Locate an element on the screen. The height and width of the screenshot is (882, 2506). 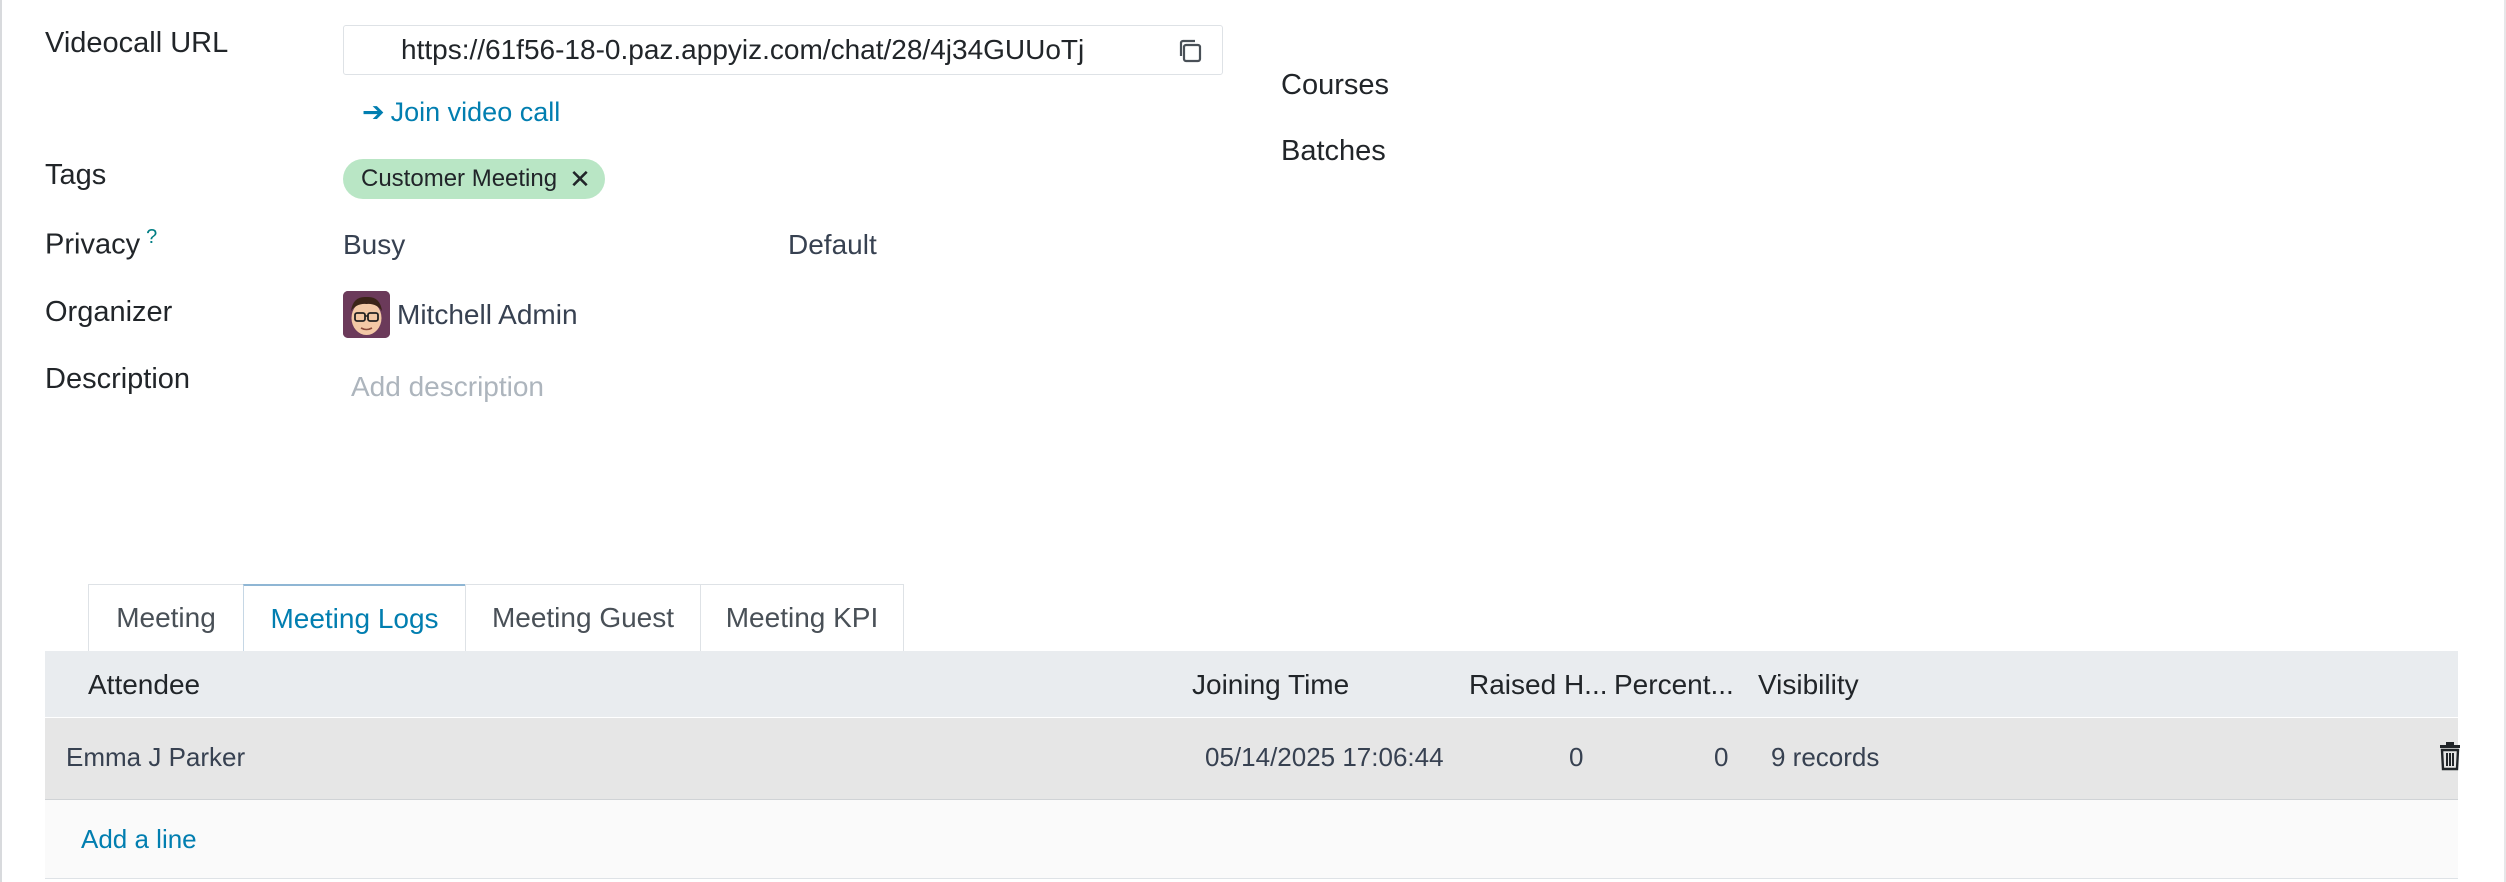
column-attendee: Attendee is located at coordinates (144, 685).